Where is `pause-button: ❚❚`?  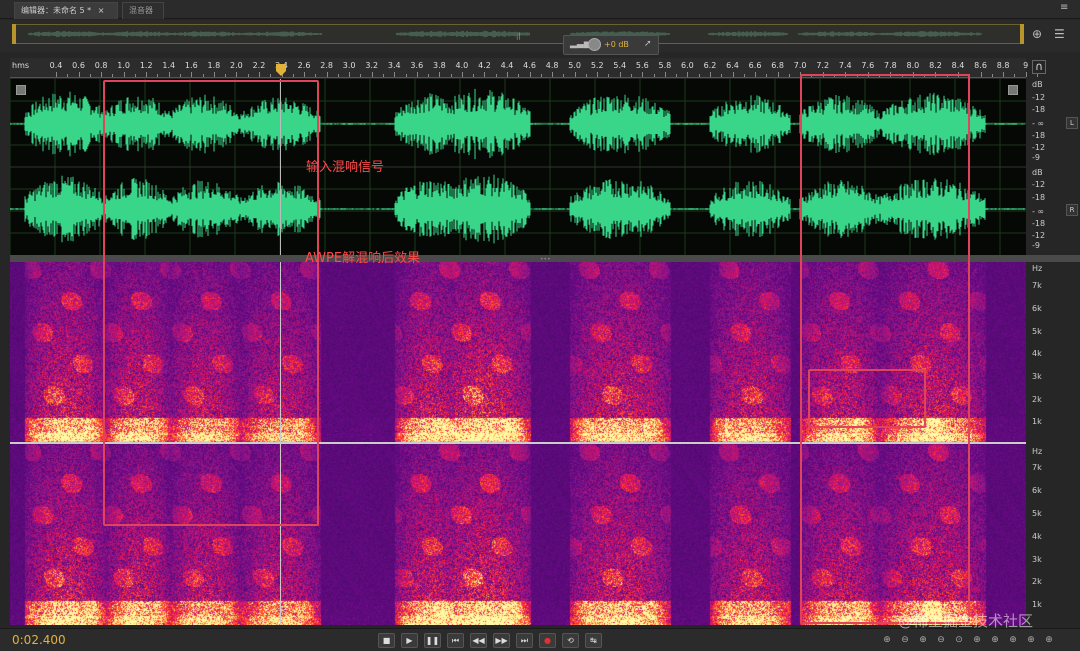 pause-button: ❚❚ is located at coordinates (432, 640).